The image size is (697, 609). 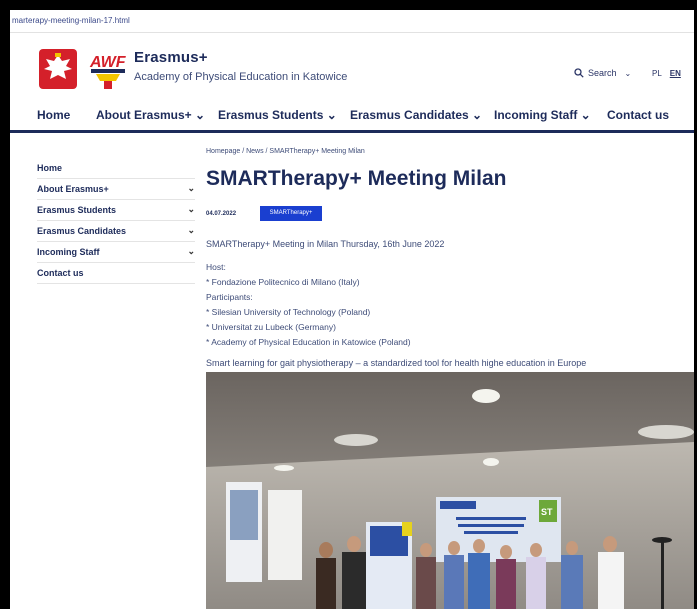 I want to click on sidebar-item-incoming-staff: Incoming Staff ⌄, so click(x=116, y=252).